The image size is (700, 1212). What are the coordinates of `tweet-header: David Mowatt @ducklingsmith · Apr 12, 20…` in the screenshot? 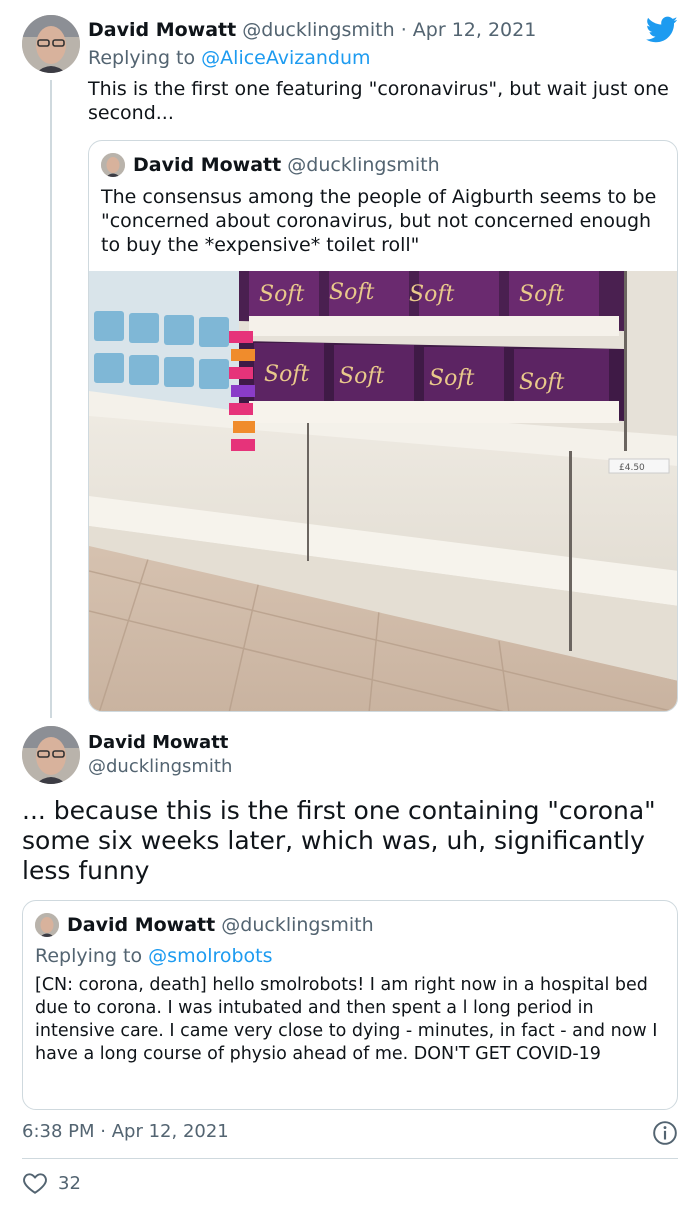 It's located at (312, 30).